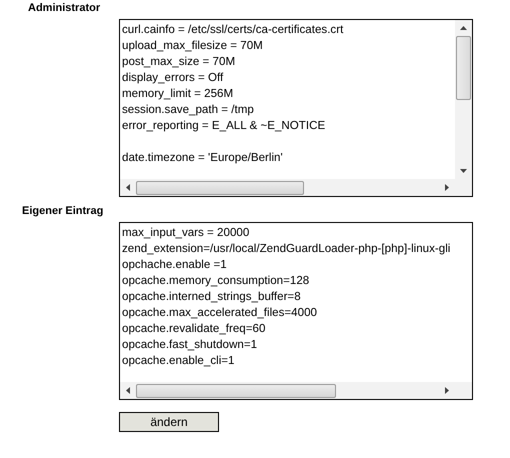 This screenshot has height=458, width=510. What do you see at coordinates (190, 345) in the screenshot?
I see `config-line: opcache.fast_shutdown=1` at bounding box center [190, 345].